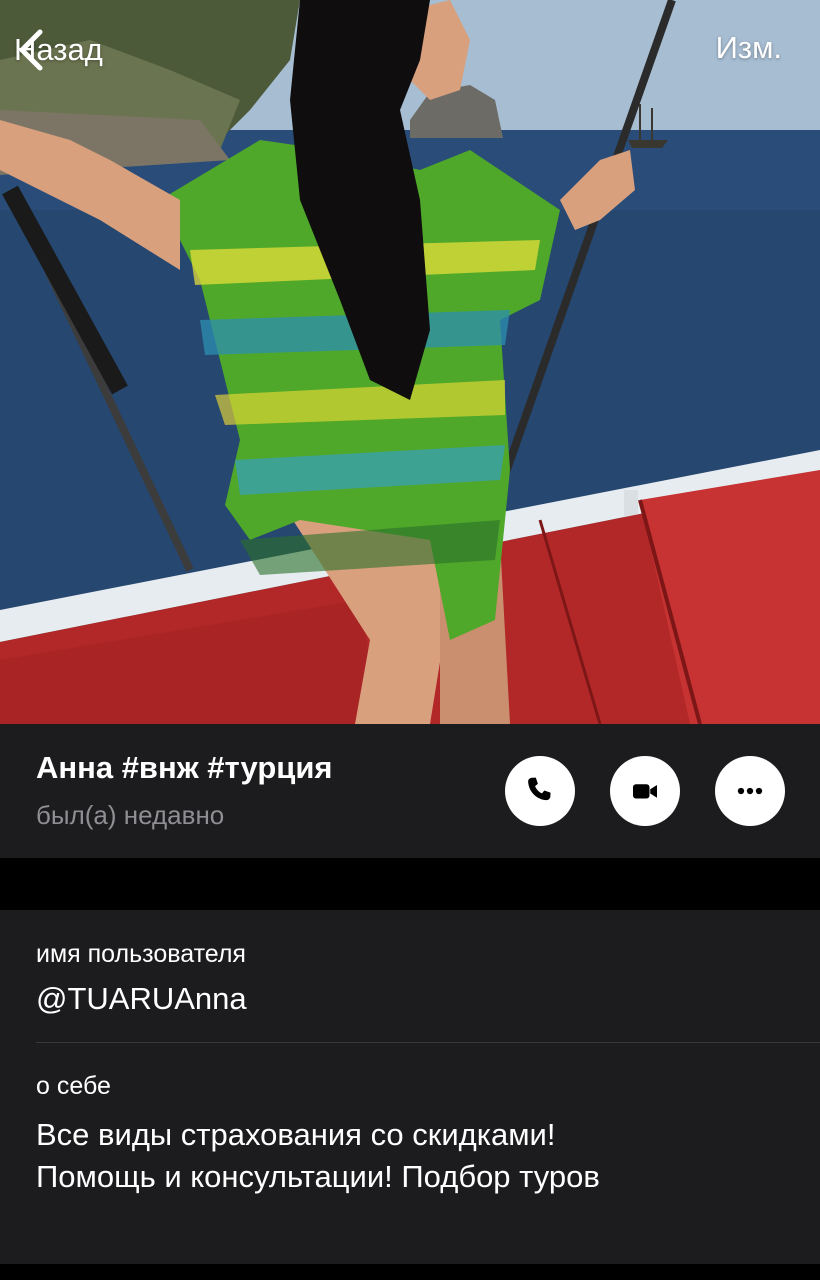  What do you see at coordinates (58, 50) in the screenshot?
I see `back-button: Назад` at bounding box center [58, 50].